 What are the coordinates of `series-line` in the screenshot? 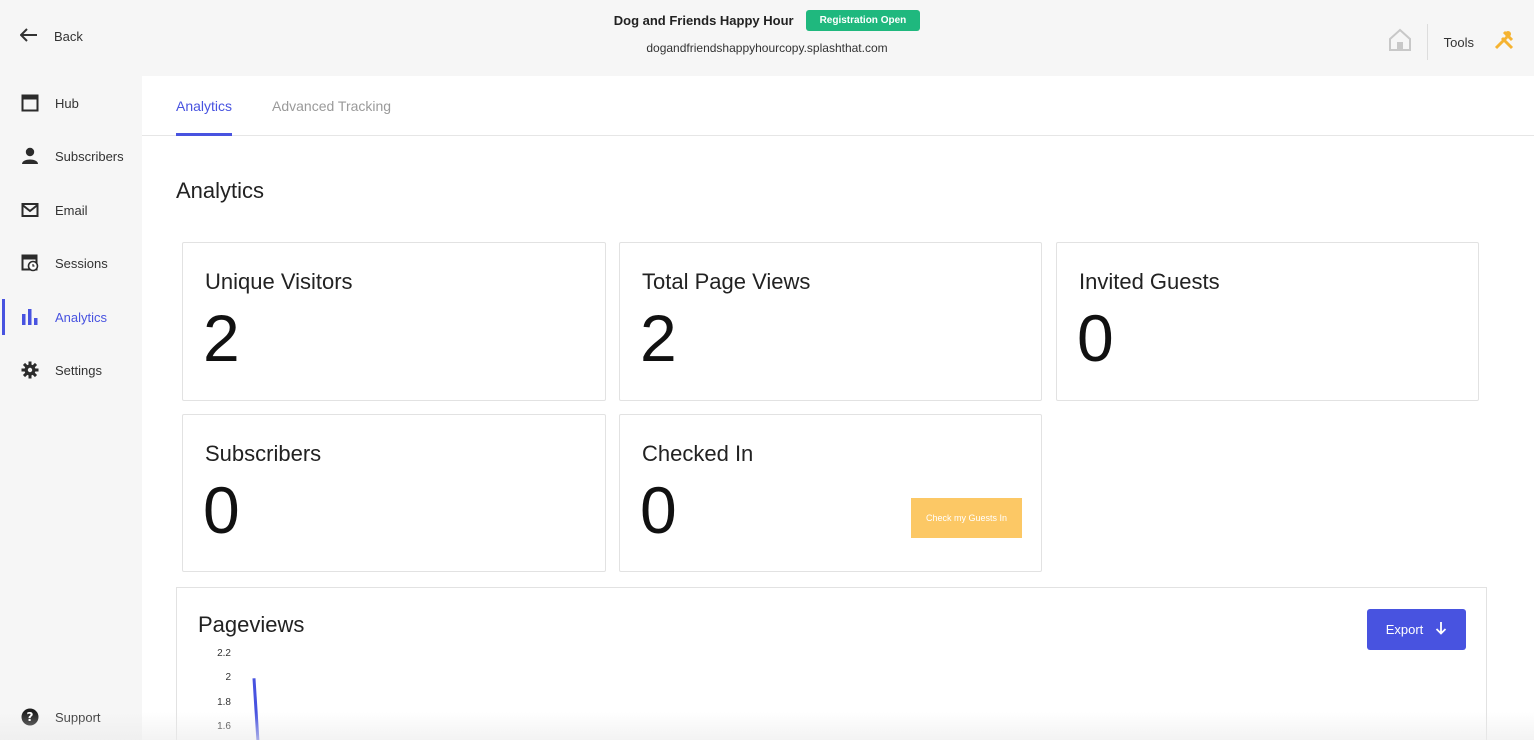 It's located at (256, 709).